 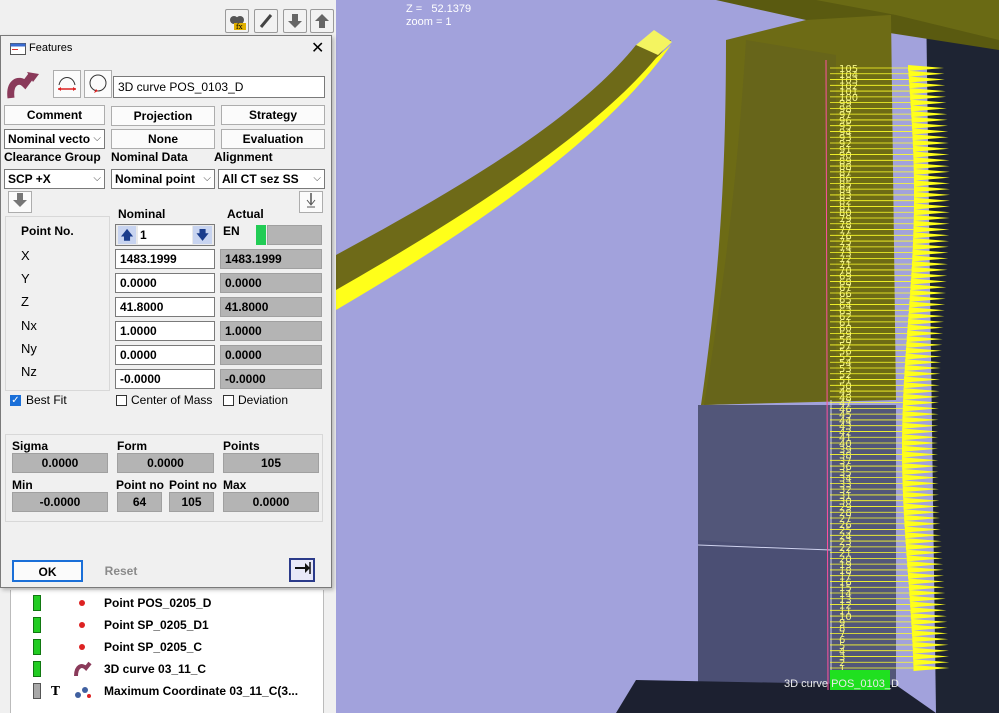 I want to click on tree-item: Point SP_0205_C, so click(x=167, y=647).